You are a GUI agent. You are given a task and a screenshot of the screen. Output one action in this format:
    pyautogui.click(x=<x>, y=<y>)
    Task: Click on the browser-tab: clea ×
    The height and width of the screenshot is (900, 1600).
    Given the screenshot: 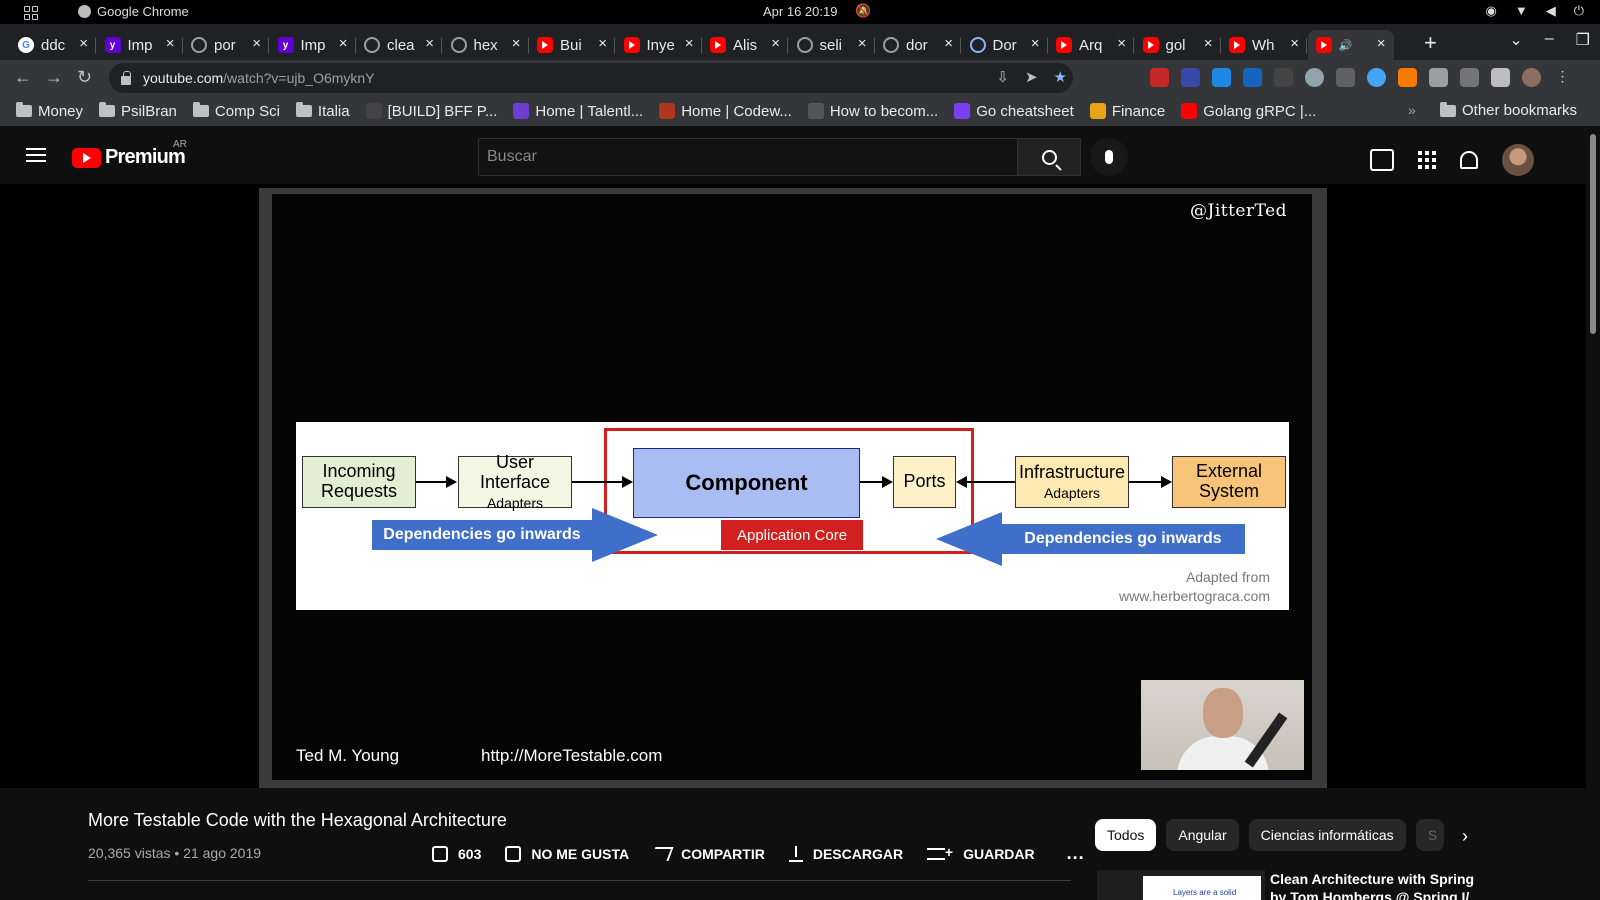 What is the action you would take?
    pyautogui.click(x=399, y=45)
    